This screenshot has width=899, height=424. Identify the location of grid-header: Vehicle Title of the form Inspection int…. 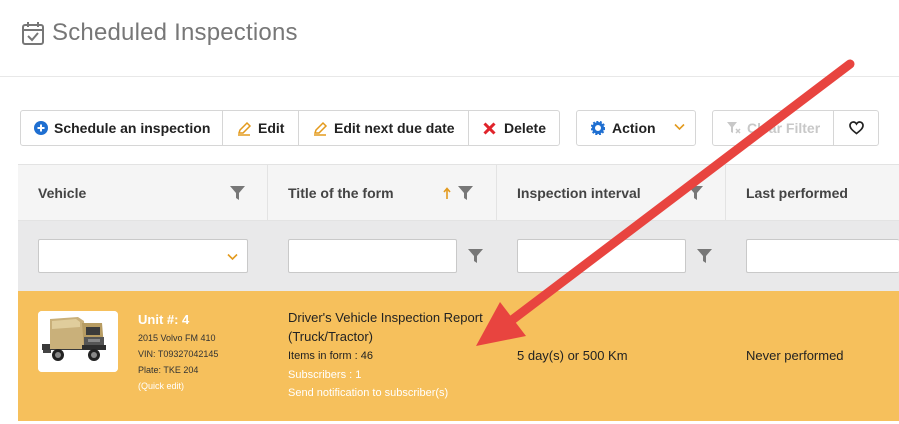
(458, 192).